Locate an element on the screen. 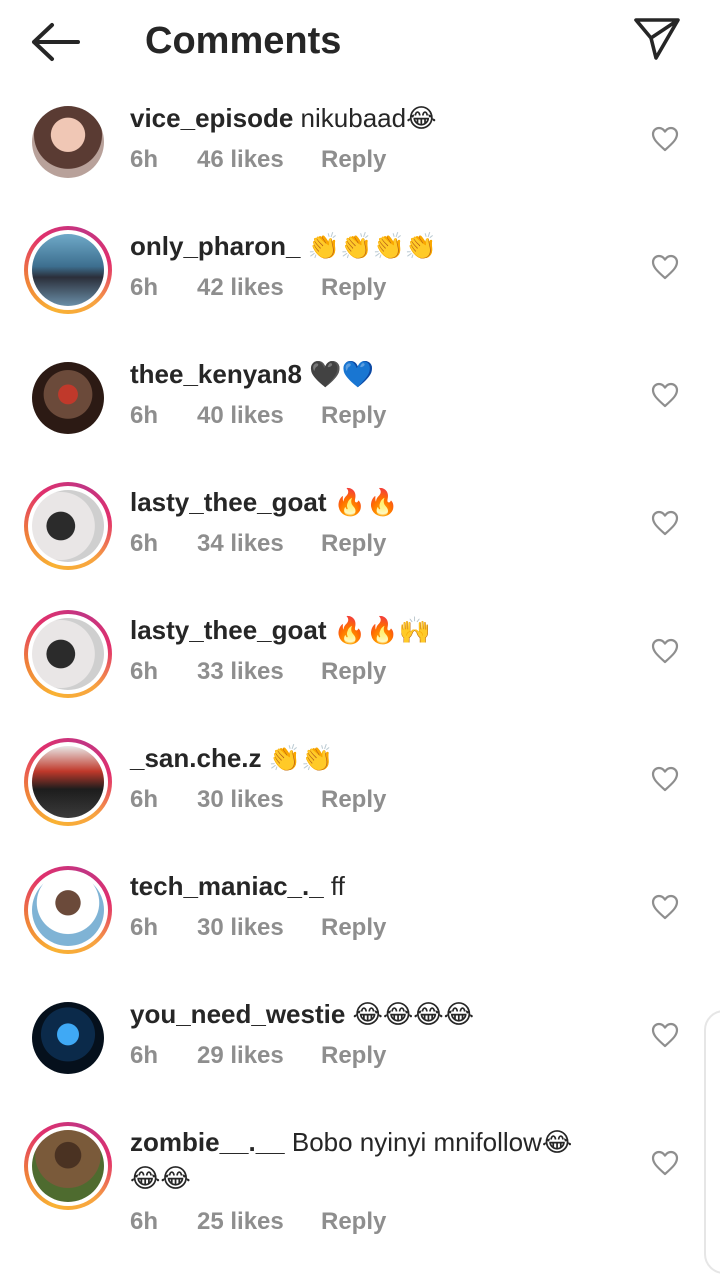 The width and height of the screenshot is (720, 1274). comment-row: only_pharon_ 👏👏👏👏 6h 42 likes Reply is located at coordinates (360, 276).